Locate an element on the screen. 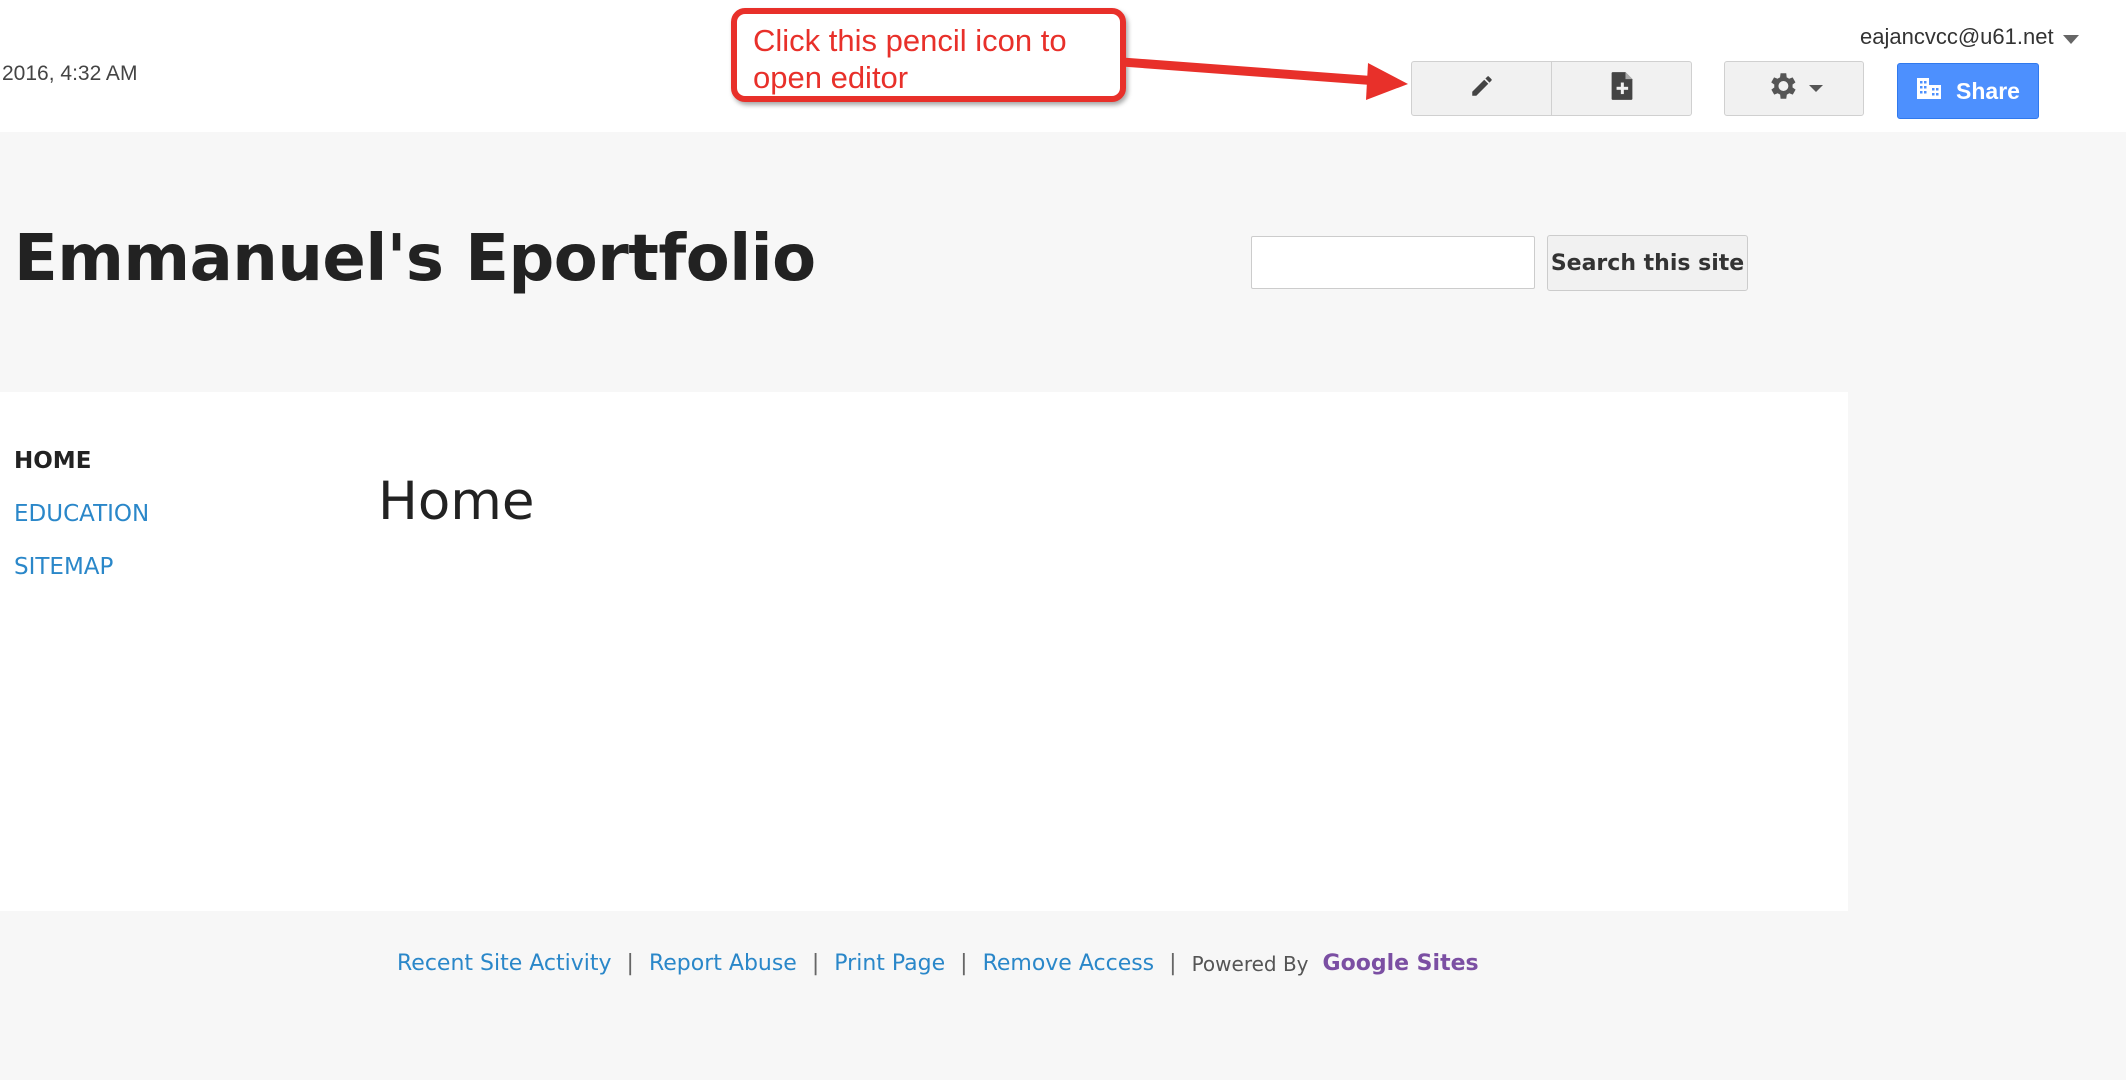 The width and height of the screenshot is (2126, 1080). new-page-button is located at coordinates (1621, 88).